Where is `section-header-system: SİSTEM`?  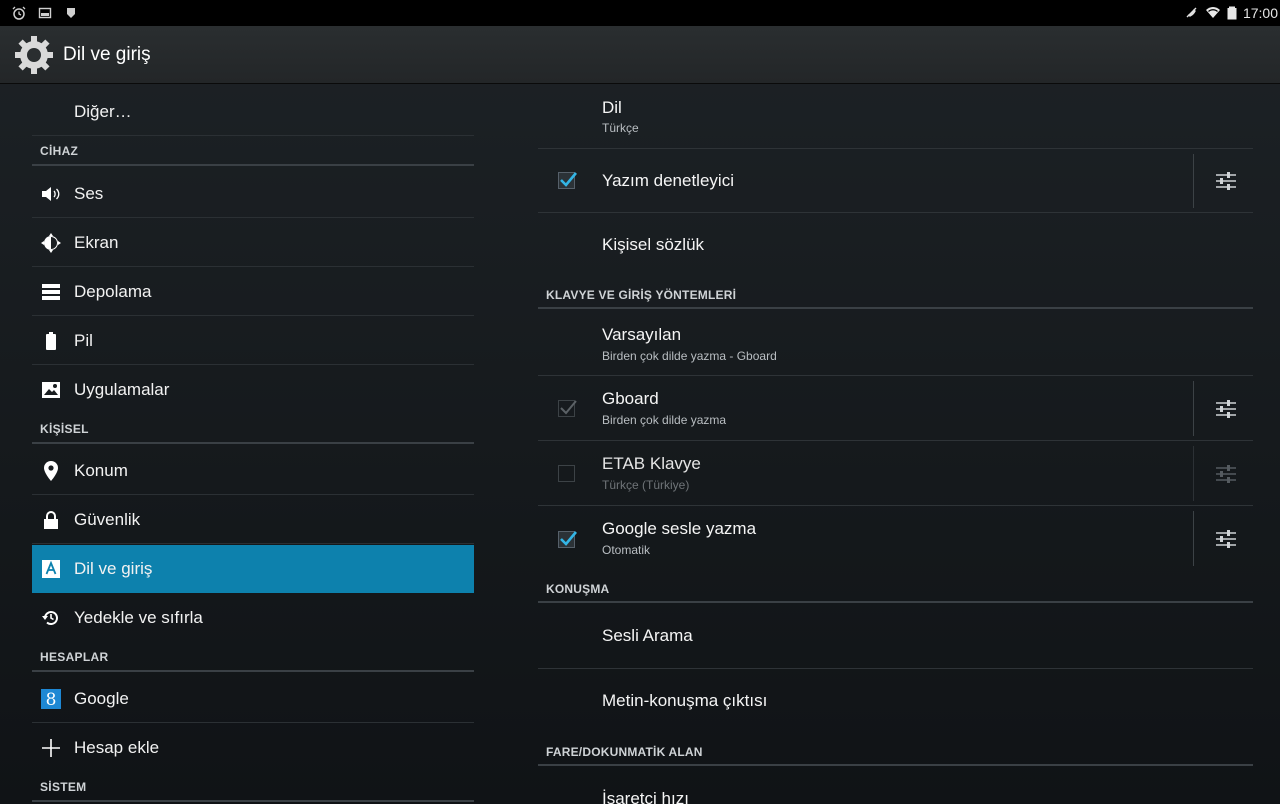 section-header-system: SİSTEM is located at coordinates (253, 788).